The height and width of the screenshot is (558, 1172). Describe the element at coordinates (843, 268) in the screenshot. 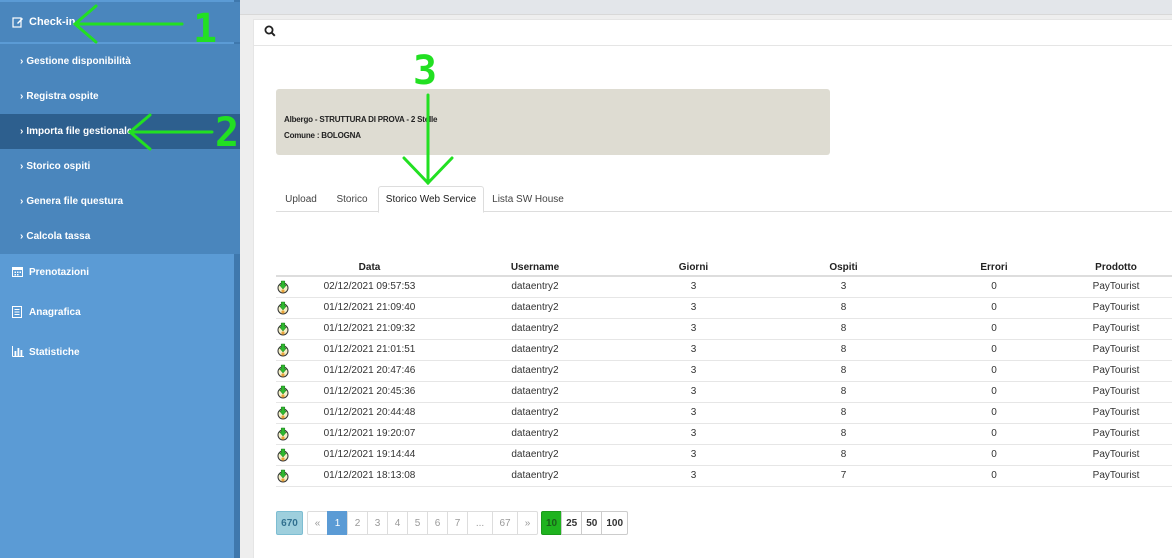

I see `column-header-ospiti: Ospiti` at that location.